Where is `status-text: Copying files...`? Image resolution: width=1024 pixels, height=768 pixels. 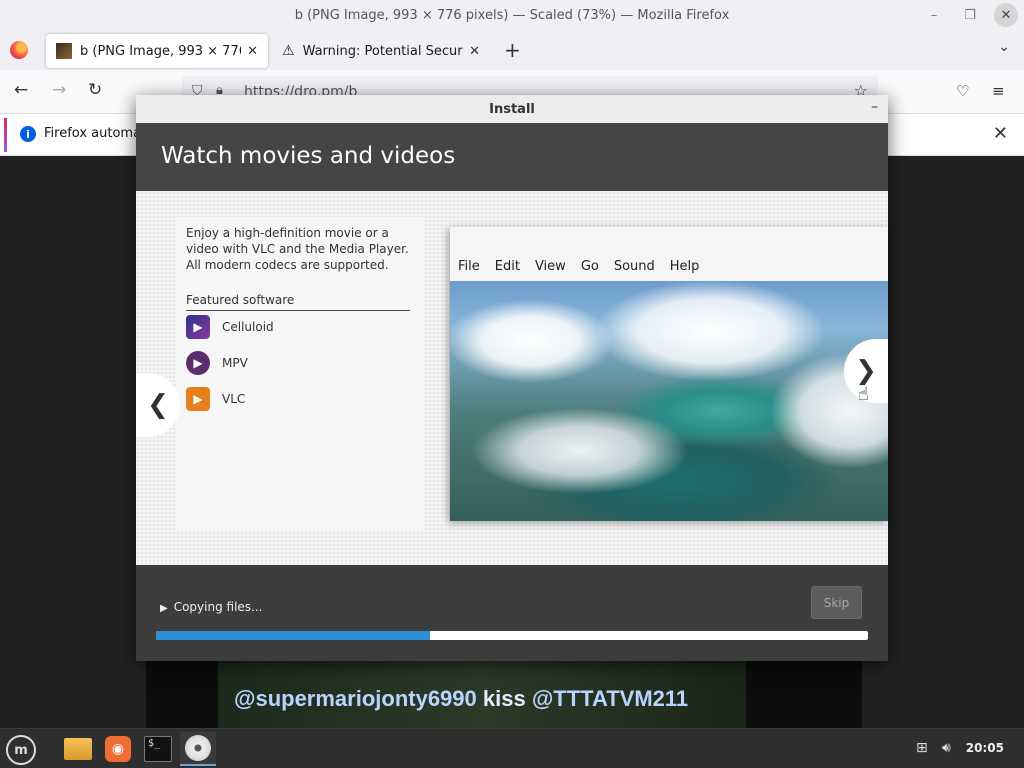 status-text: Copying files... is located at coordinates (218, 607).